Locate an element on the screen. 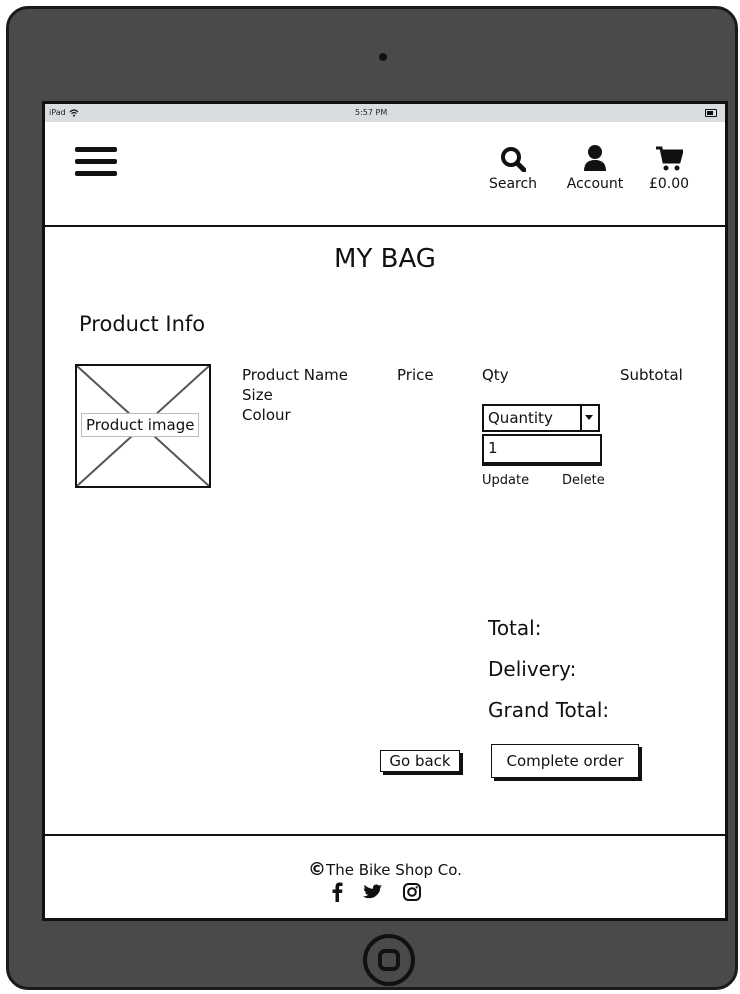 The width and height of the screenshot is (740, 994). total-label: Total: is located at coordinates (515, 628).